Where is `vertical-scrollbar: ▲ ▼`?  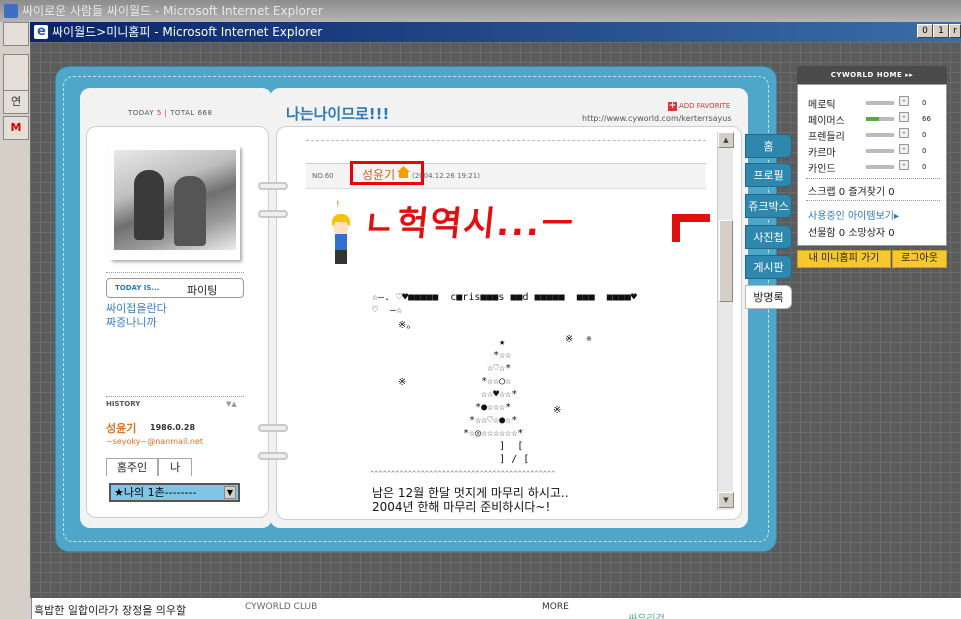 vertical-scrollbar: ▲ ▼ is located at coordinates (725, 321).